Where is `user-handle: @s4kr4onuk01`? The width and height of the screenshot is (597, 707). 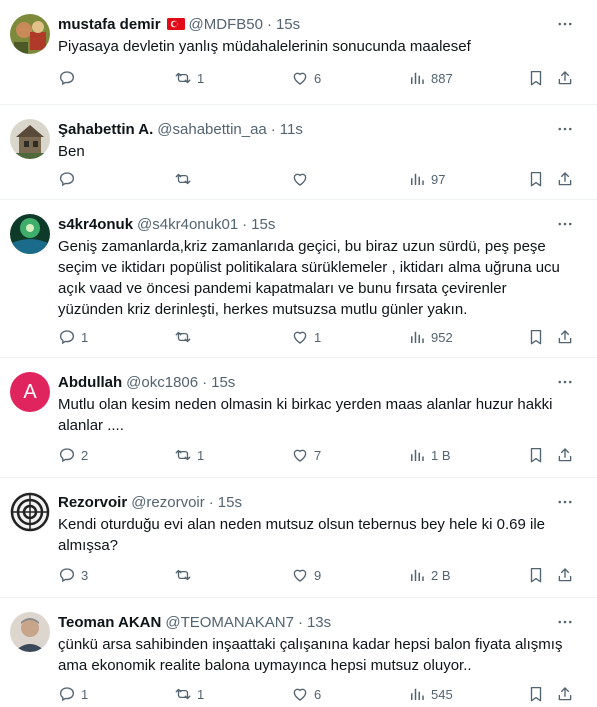 user-handle: @s4kr4onuk01 is located at coordinates (187, 224).